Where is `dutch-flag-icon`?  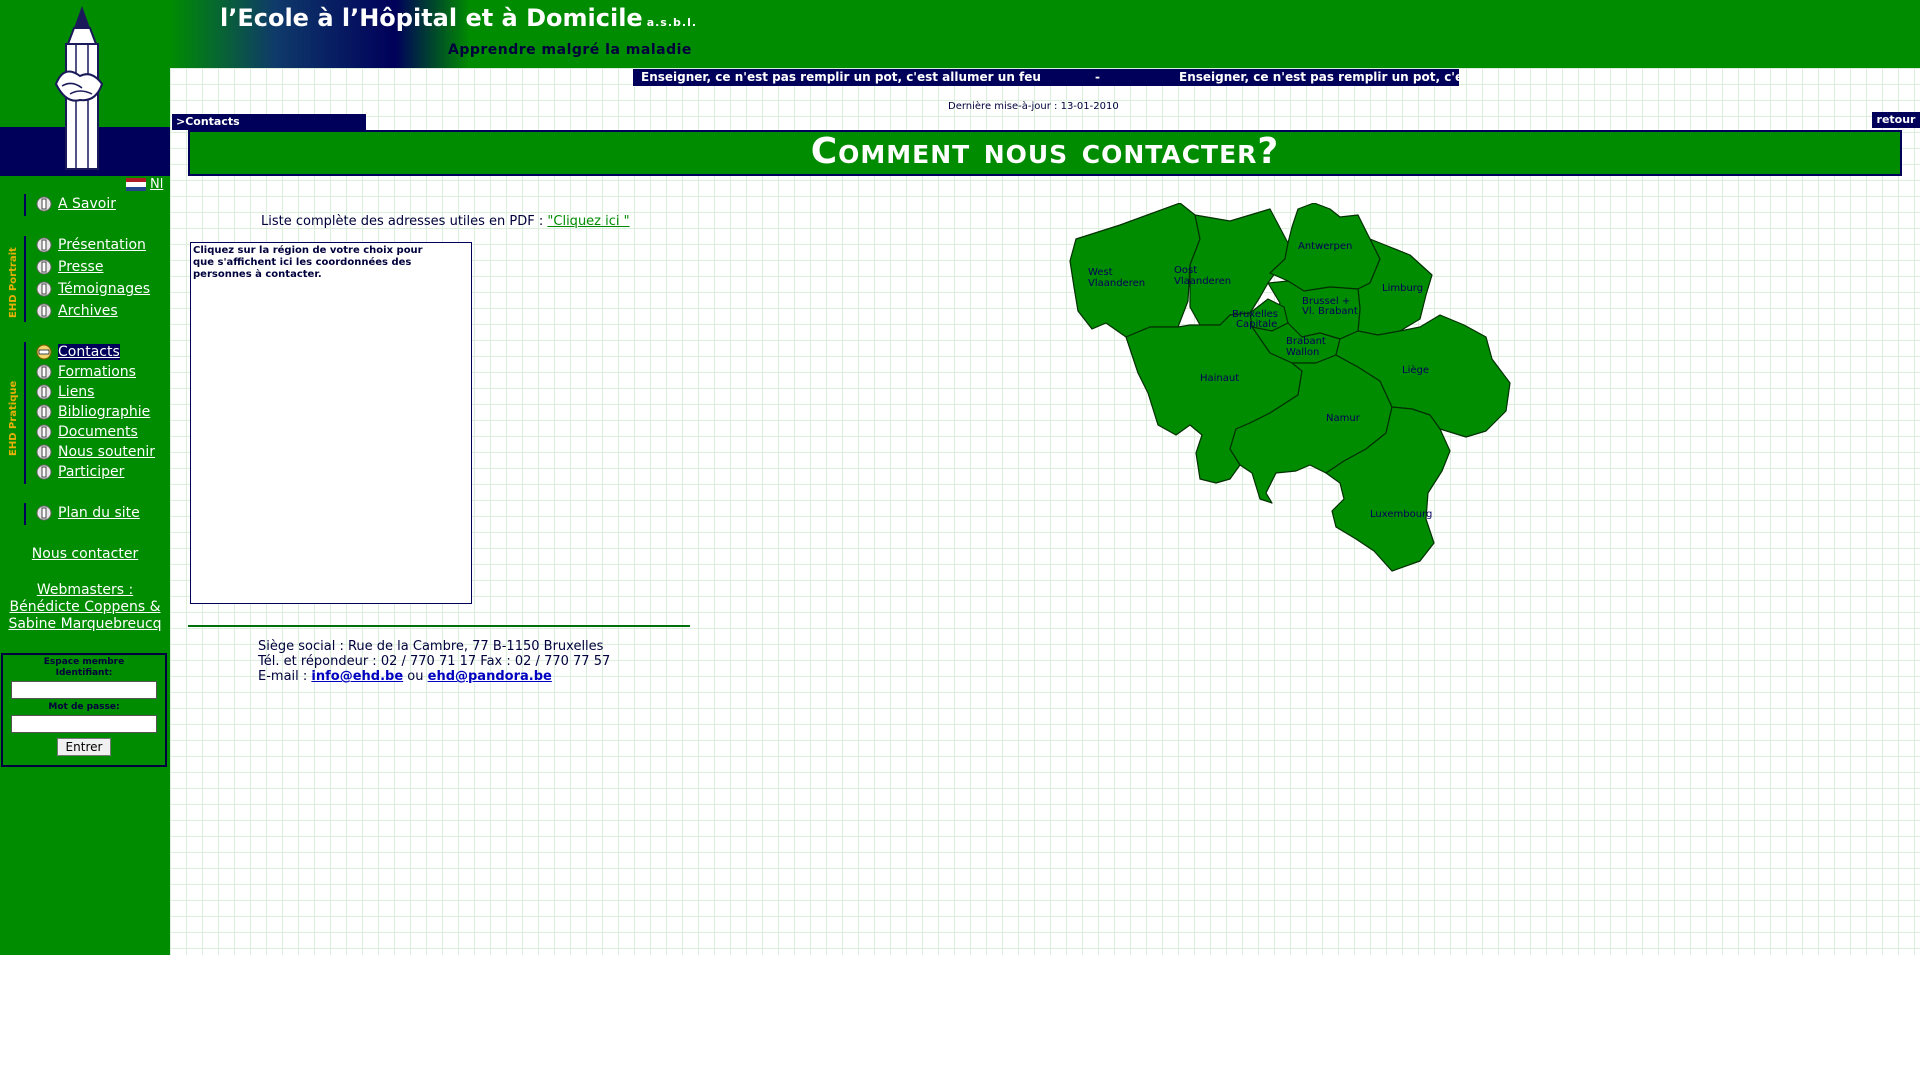 dutch-flag-icon is located at coordinates (136, 184).